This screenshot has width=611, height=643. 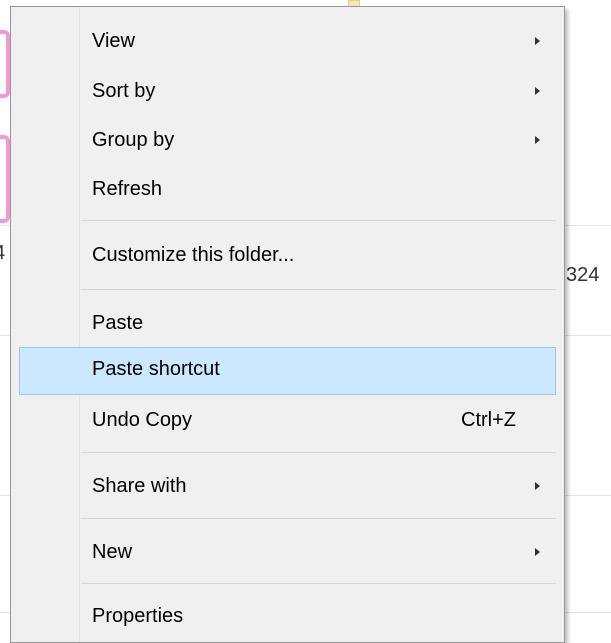 What do you see at coordinates (287, 420) in the screenshot?
I see `menu-item-undo-copy: Undo Copy Ctrl+Z` at bounding box center [287, 420].